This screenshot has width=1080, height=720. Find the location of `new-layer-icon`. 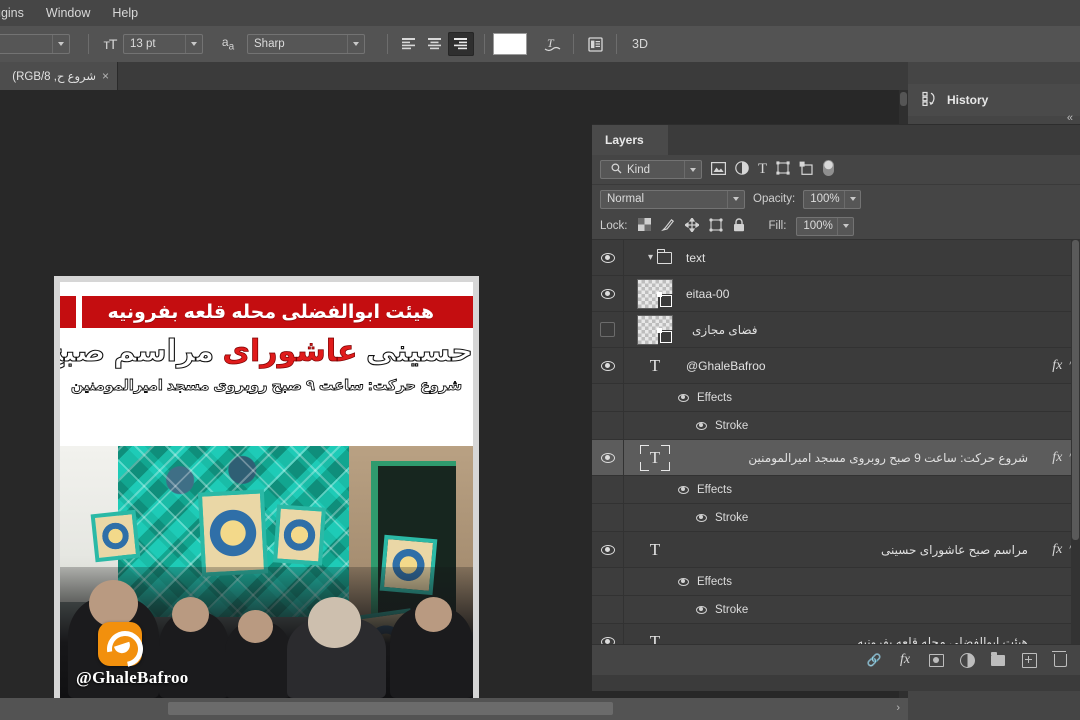

new-layer-icon is located at coordinates (1029, 660).